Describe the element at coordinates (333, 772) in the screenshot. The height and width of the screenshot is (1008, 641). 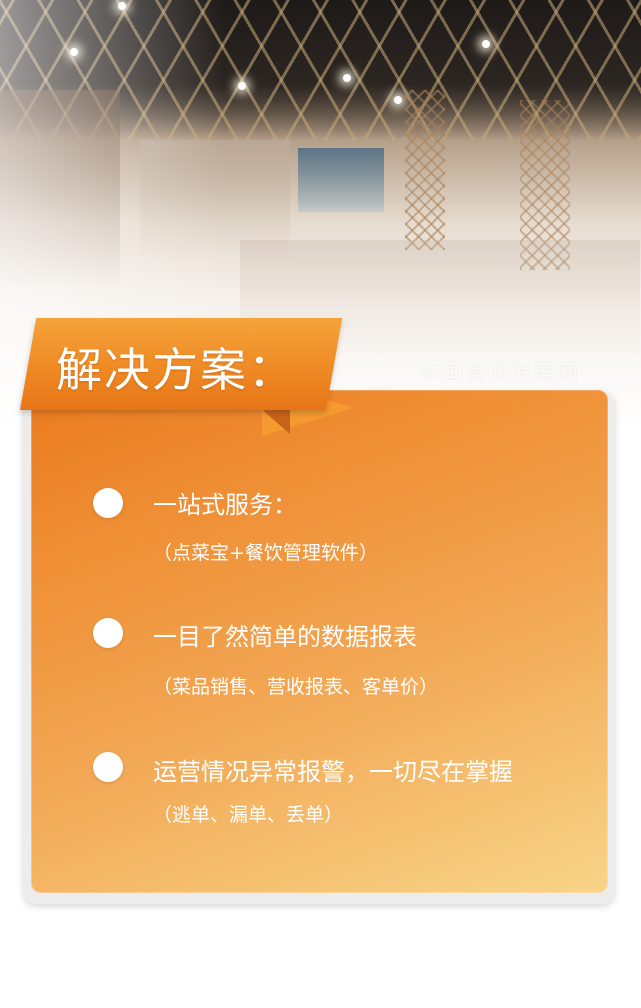
I see `item-title: 运营情况异常报警，一切尽在掌握` at that location.